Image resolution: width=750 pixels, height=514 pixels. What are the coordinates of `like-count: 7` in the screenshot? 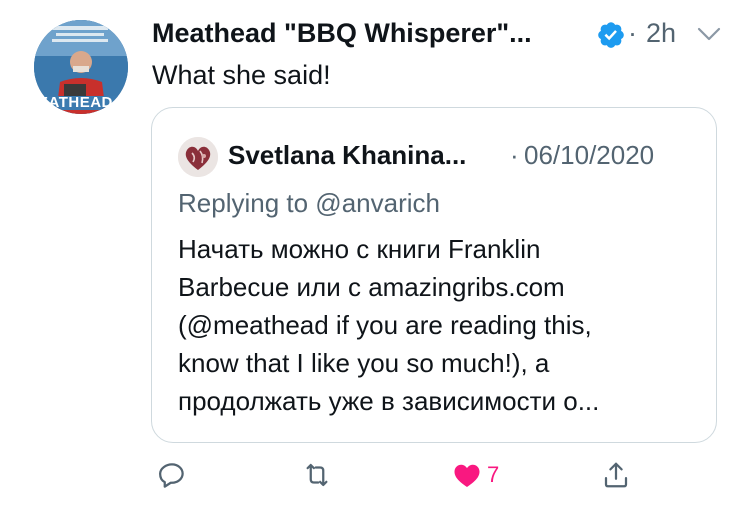 It's located at (493, 474).